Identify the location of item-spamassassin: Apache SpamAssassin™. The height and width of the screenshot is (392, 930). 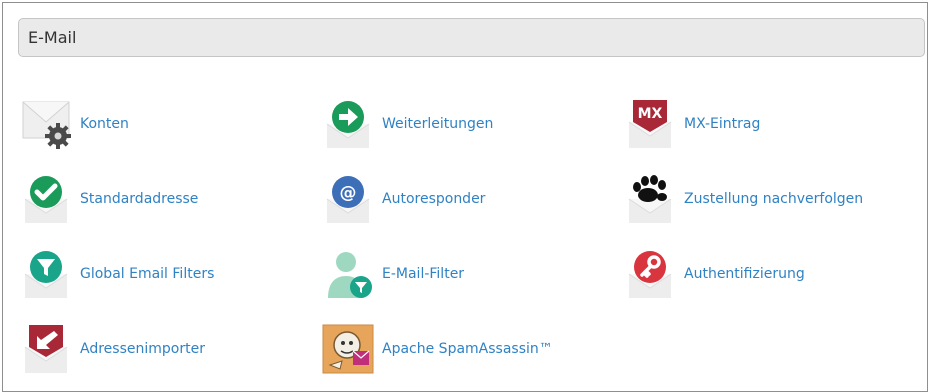
(437, 349).